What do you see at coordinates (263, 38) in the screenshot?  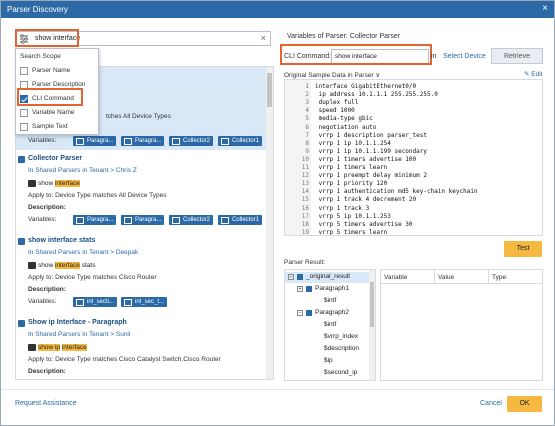 I see `clear-icon: ×` at bounding box center [263, 38].